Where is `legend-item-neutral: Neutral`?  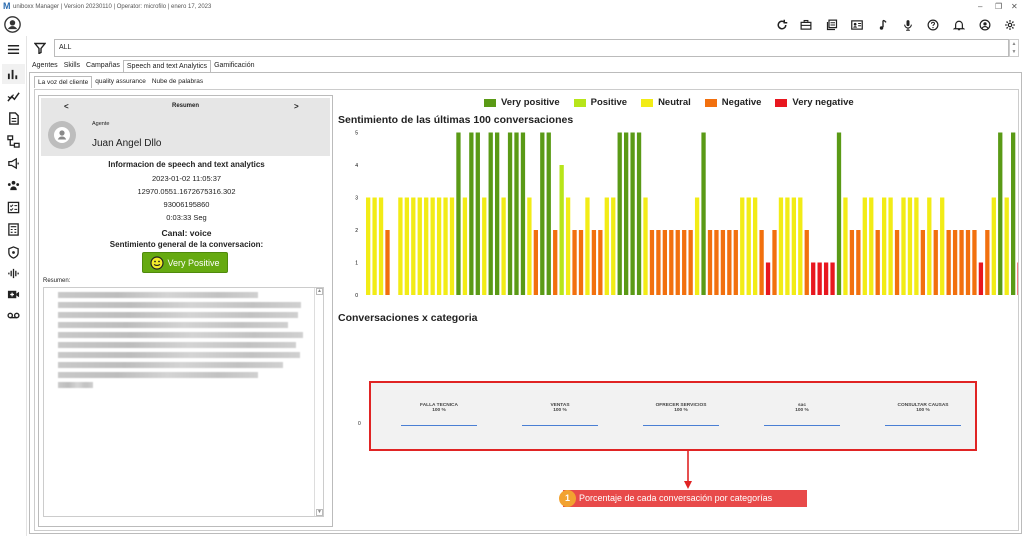 legend-item-neutral: Neutral is located at coordinates (666, 102).